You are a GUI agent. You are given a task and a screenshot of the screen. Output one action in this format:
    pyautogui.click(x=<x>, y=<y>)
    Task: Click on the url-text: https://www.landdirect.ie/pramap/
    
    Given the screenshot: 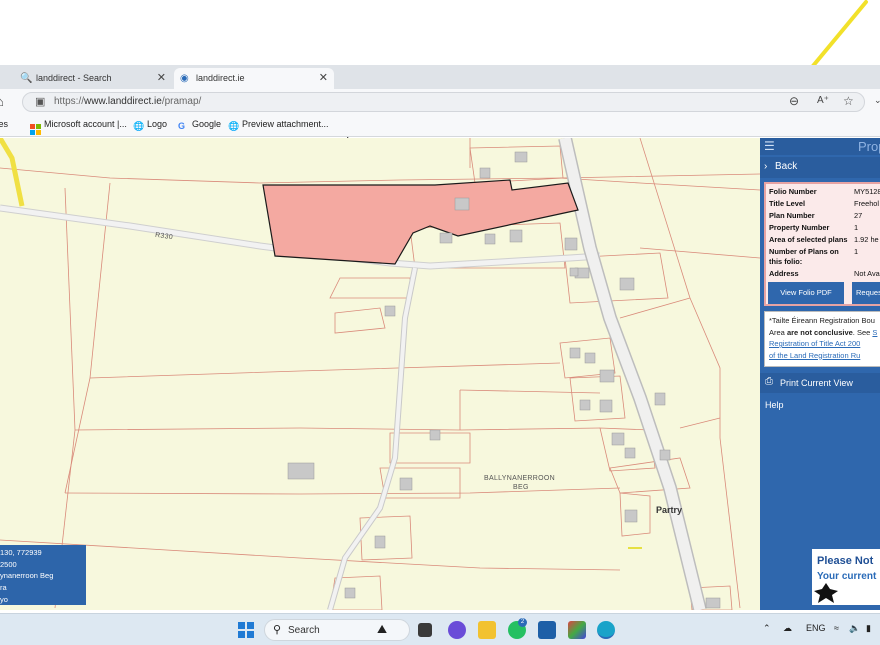 What is the action you would take?
    pyautogui.click(x=127, y=101)
    